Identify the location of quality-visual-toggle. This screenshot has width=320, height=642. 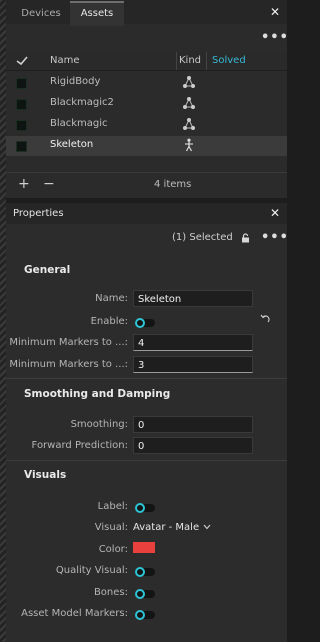
(145, 572).